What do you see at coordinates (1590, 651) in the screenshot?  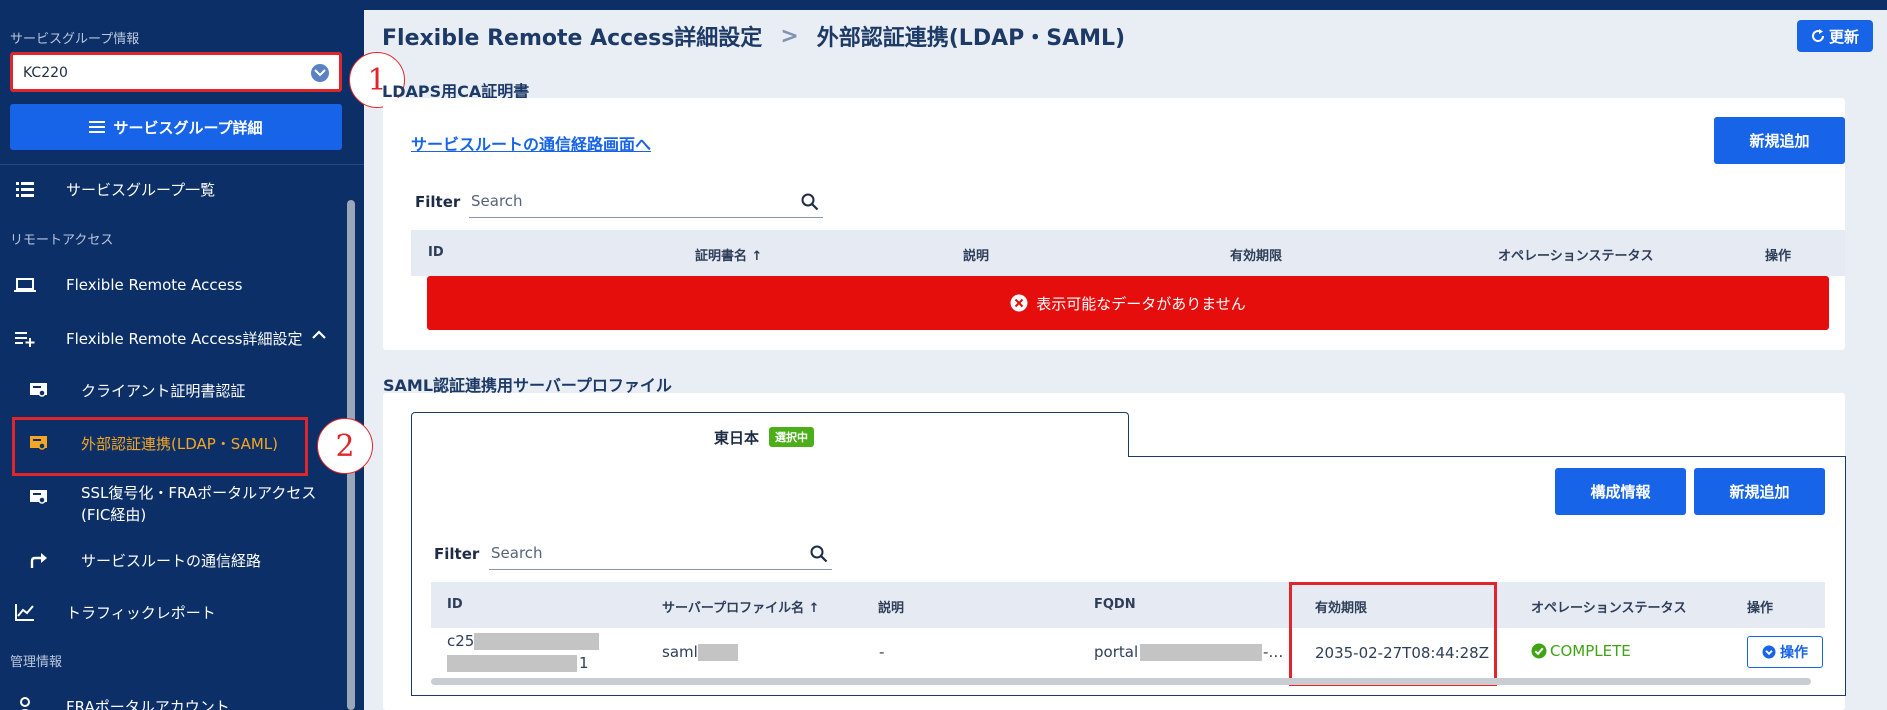 I see `row-status-text: COMPLETE` at bounding box center [1590, 651].